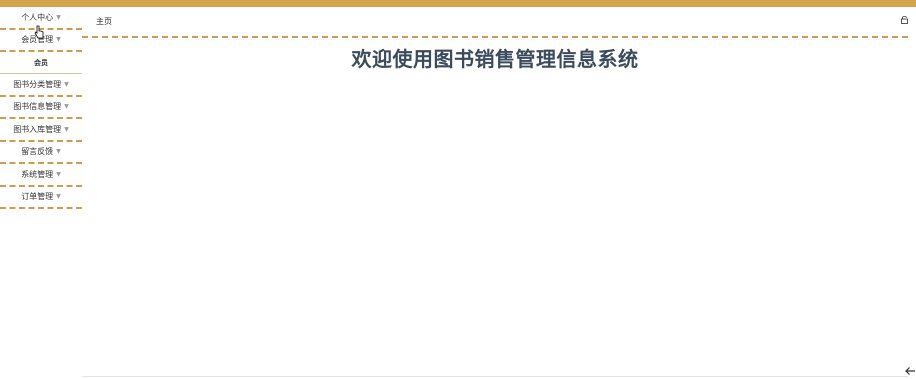  I want to click on sidebar-subitem-member: 会员, so click(41, 63).